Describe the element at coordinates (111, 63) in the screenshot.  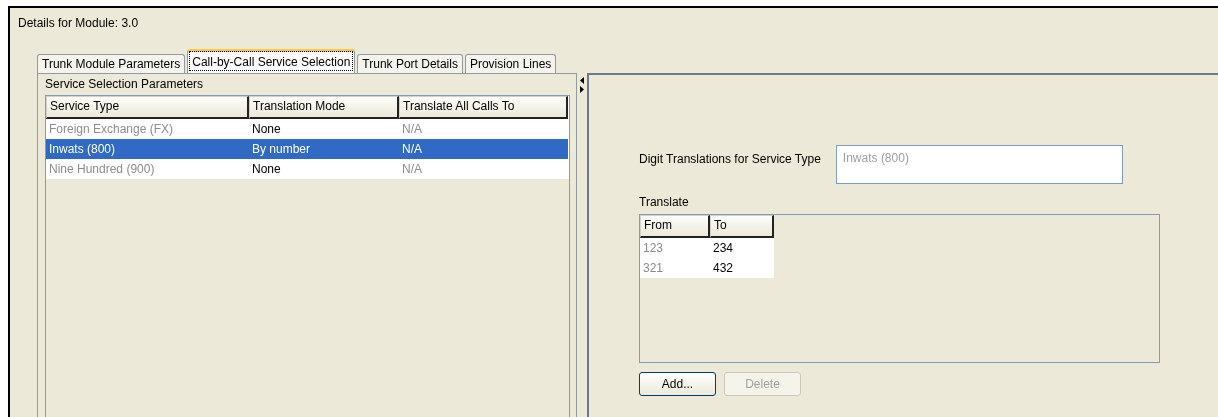
I see `tab: Trunk Module Parameters` at that location.